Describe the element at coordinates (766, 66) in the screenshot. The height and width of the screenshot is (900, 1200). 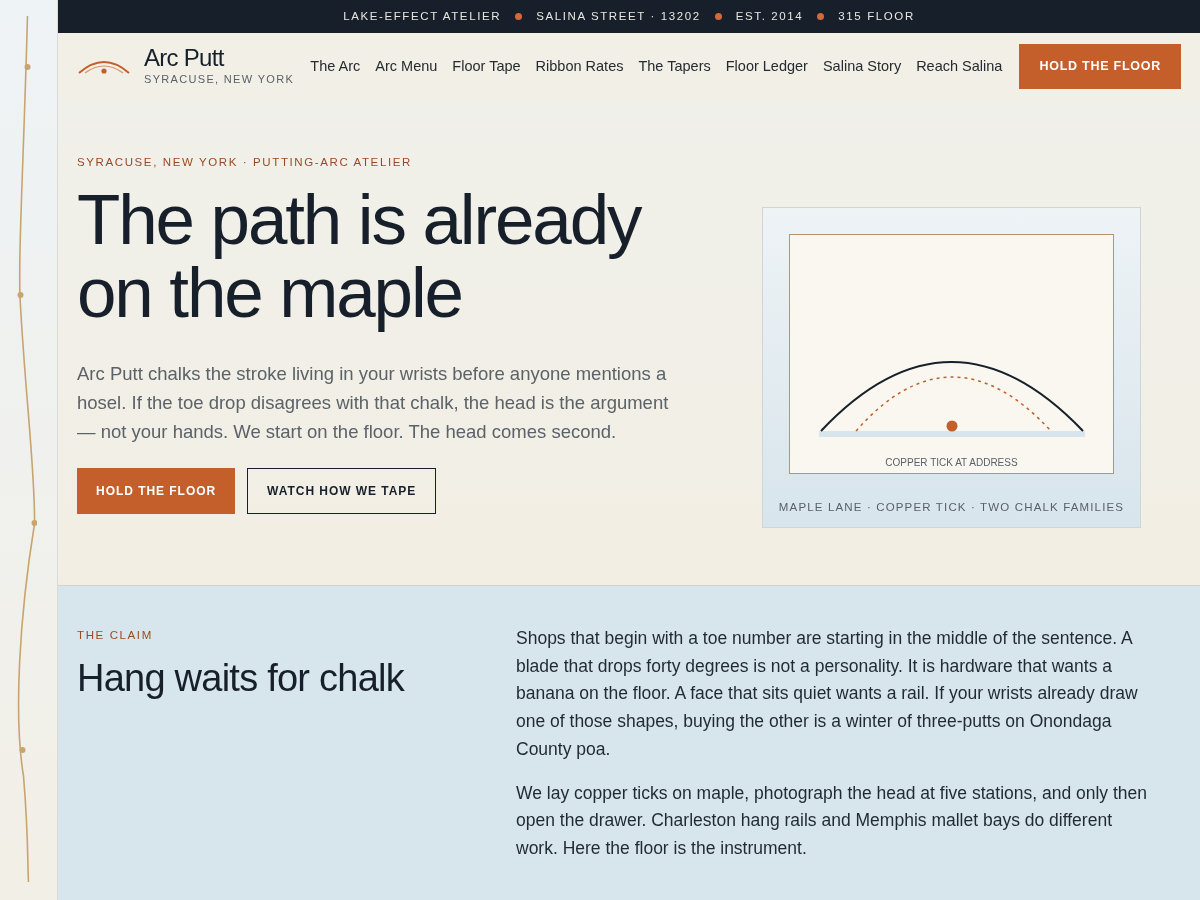
I see `nav-link: Floor Ledger` at that location.